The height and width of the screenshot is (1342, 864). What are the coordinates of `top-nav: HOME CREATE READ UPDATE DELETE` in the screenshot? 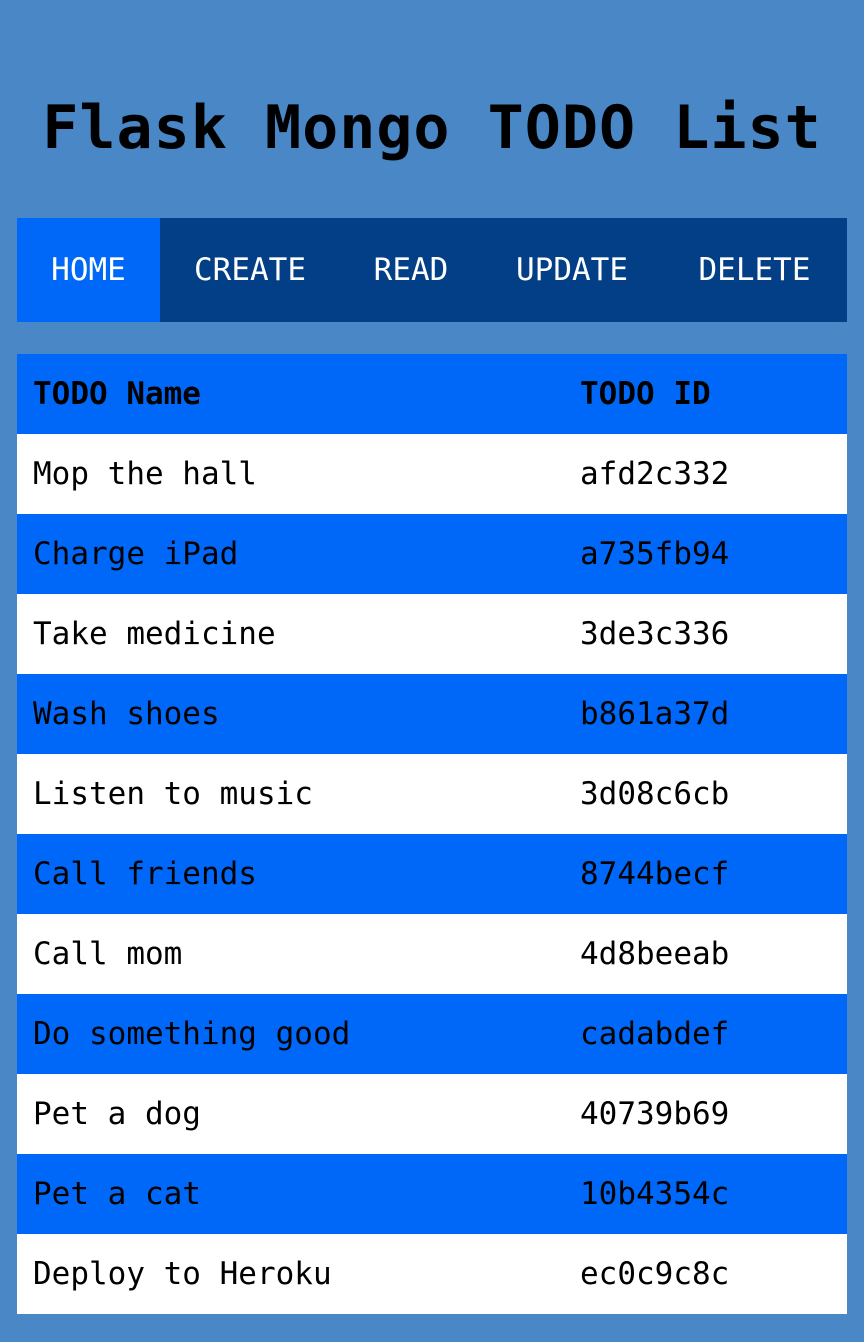 It's located at (432, 270).